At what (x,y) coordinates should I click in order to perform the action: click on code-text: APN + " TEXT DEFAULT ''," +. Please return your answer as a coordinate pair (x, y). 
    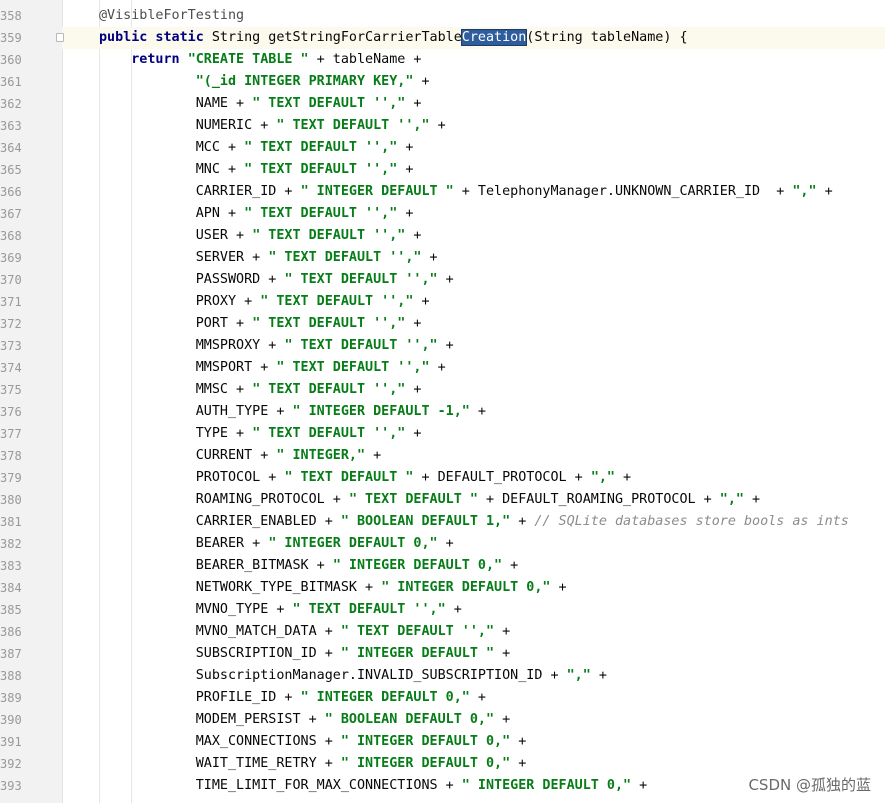
    Looking at the image, I should click on (256, 214).